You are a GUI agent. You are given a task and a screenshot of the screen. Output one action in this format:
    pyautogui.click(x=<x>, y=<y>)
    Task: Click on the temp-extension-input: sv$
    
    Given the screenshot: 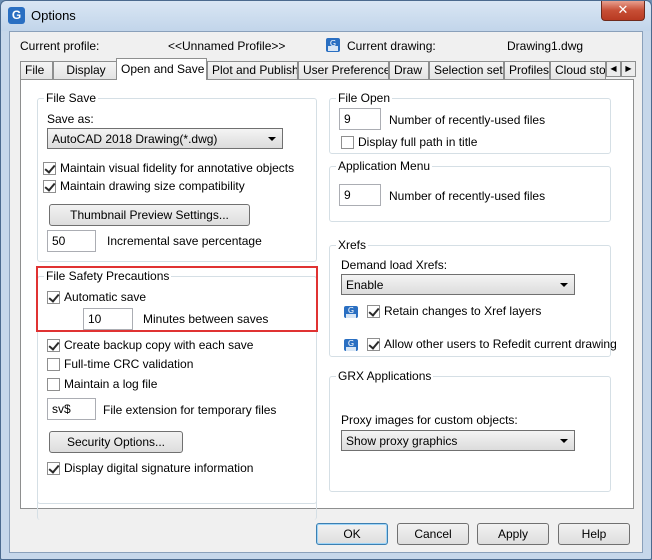 What is the action you would take?
    pyautogui.click(x=71, y=409)
    